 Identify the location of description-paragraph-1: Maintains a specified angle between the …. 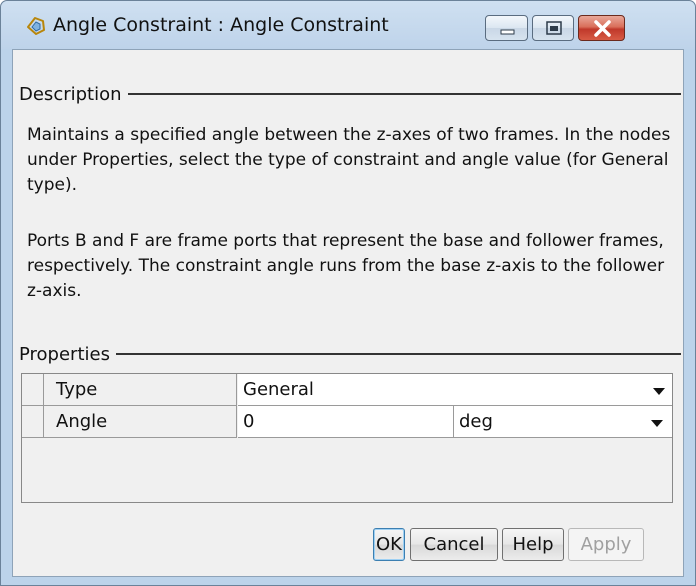
(349, 160).